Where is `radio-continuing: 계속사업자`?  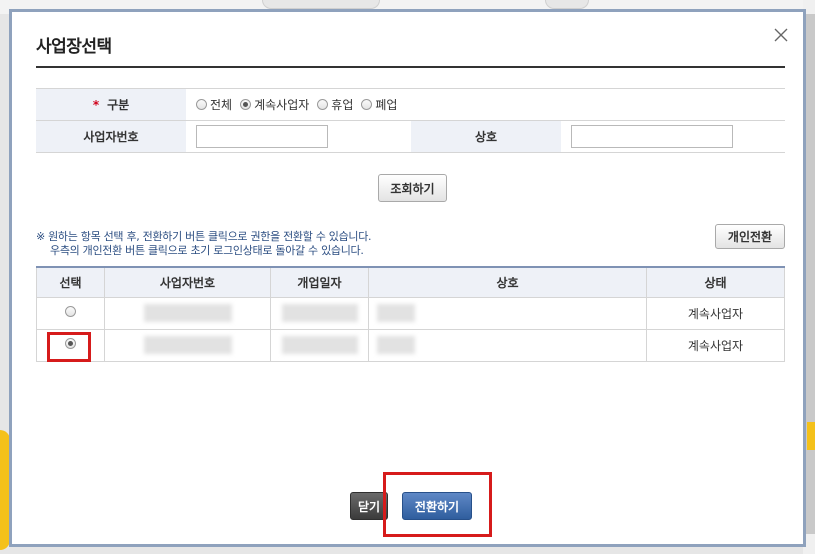 radio-continuing: 계속사업자 is located at coordinates (274, 104).